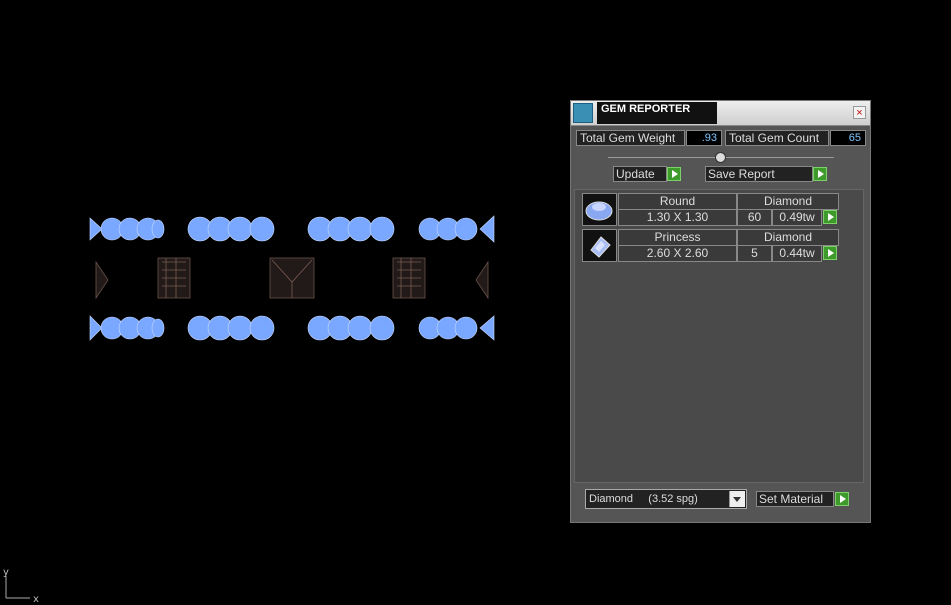 The image size is (951, 605). What do you see at coordinates (754, 217) in the screenshot?
I see `gem-count: 60` at bounding box center [754, 217].